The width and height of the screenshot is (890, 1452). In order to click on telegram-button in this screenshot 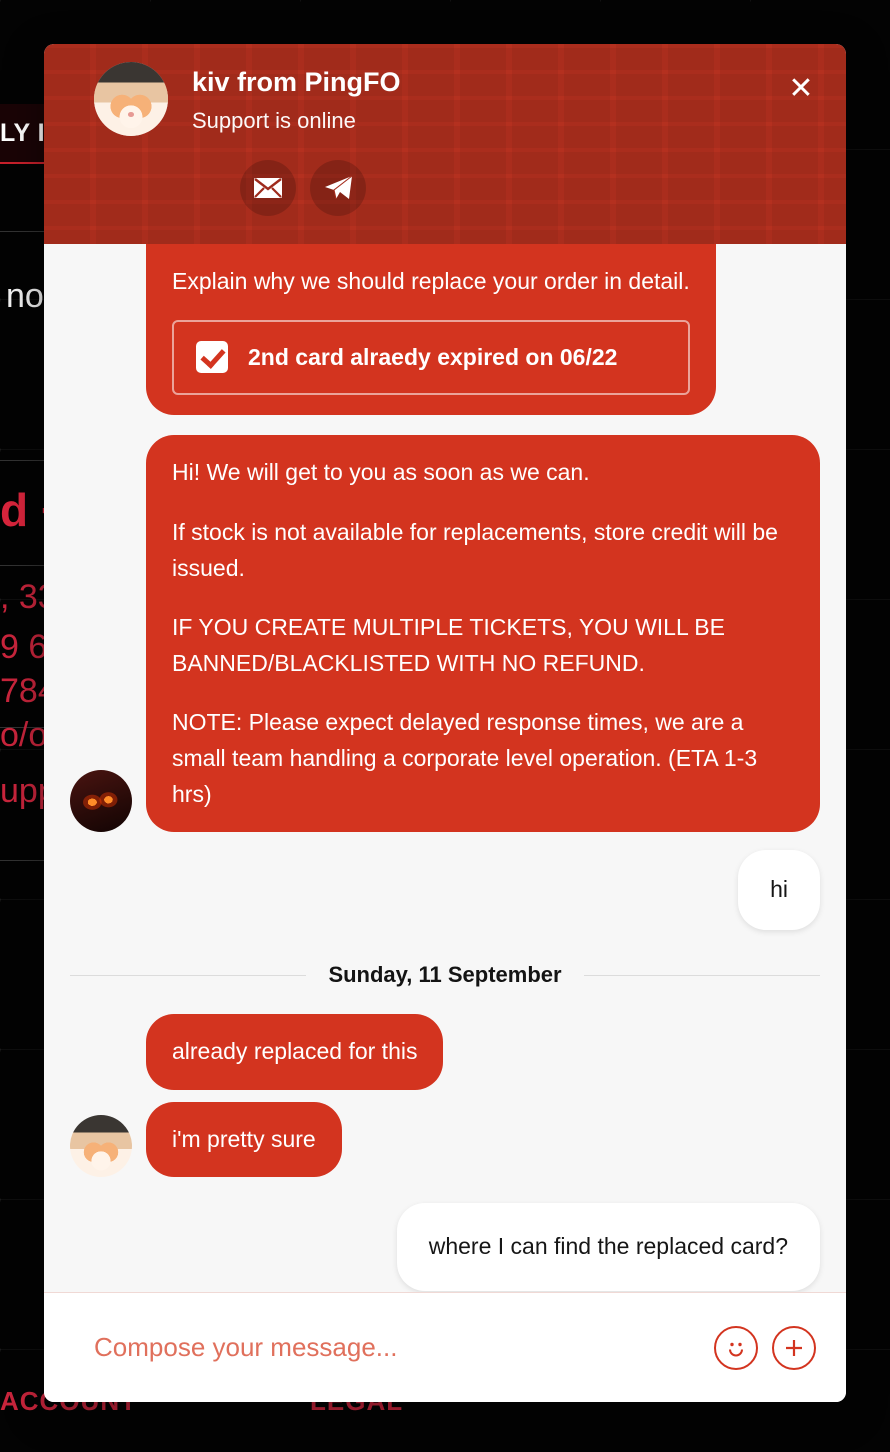, I will do `click(338, 188)`.